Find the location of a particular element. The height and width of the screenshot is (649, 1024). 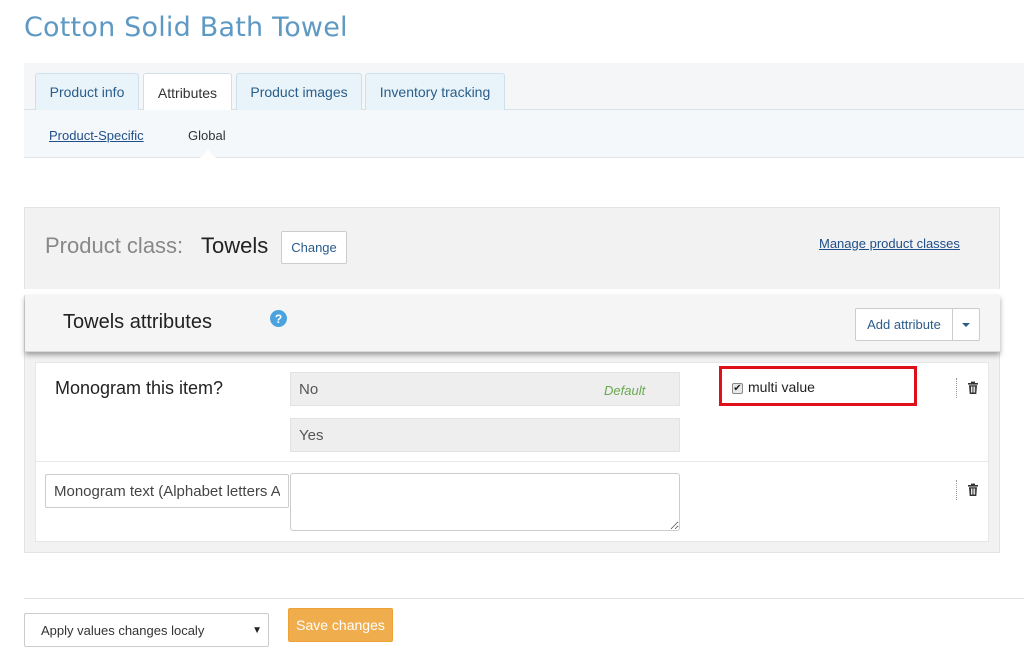

add-attribute-dropdown-toggle is located at coordinates (966, 324).